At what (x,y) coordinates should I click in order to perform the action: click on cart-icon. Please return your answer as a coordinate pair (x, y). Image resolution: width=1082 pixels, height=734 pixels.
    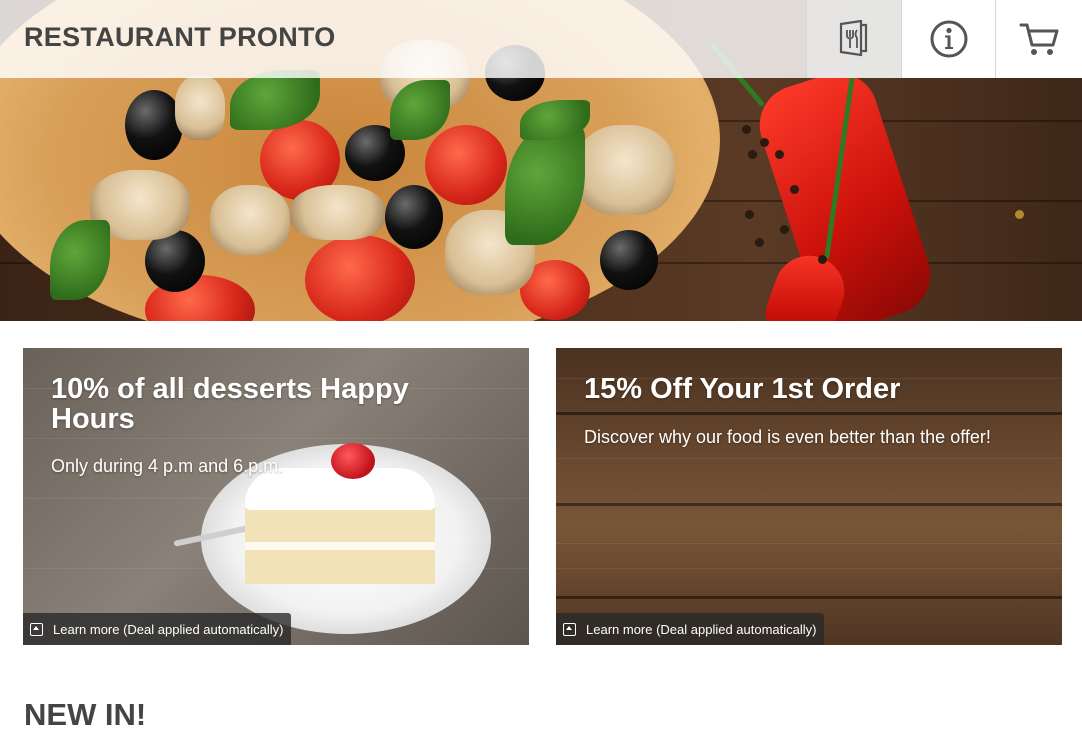
    Looking at the image, I should click on (1038, 39).